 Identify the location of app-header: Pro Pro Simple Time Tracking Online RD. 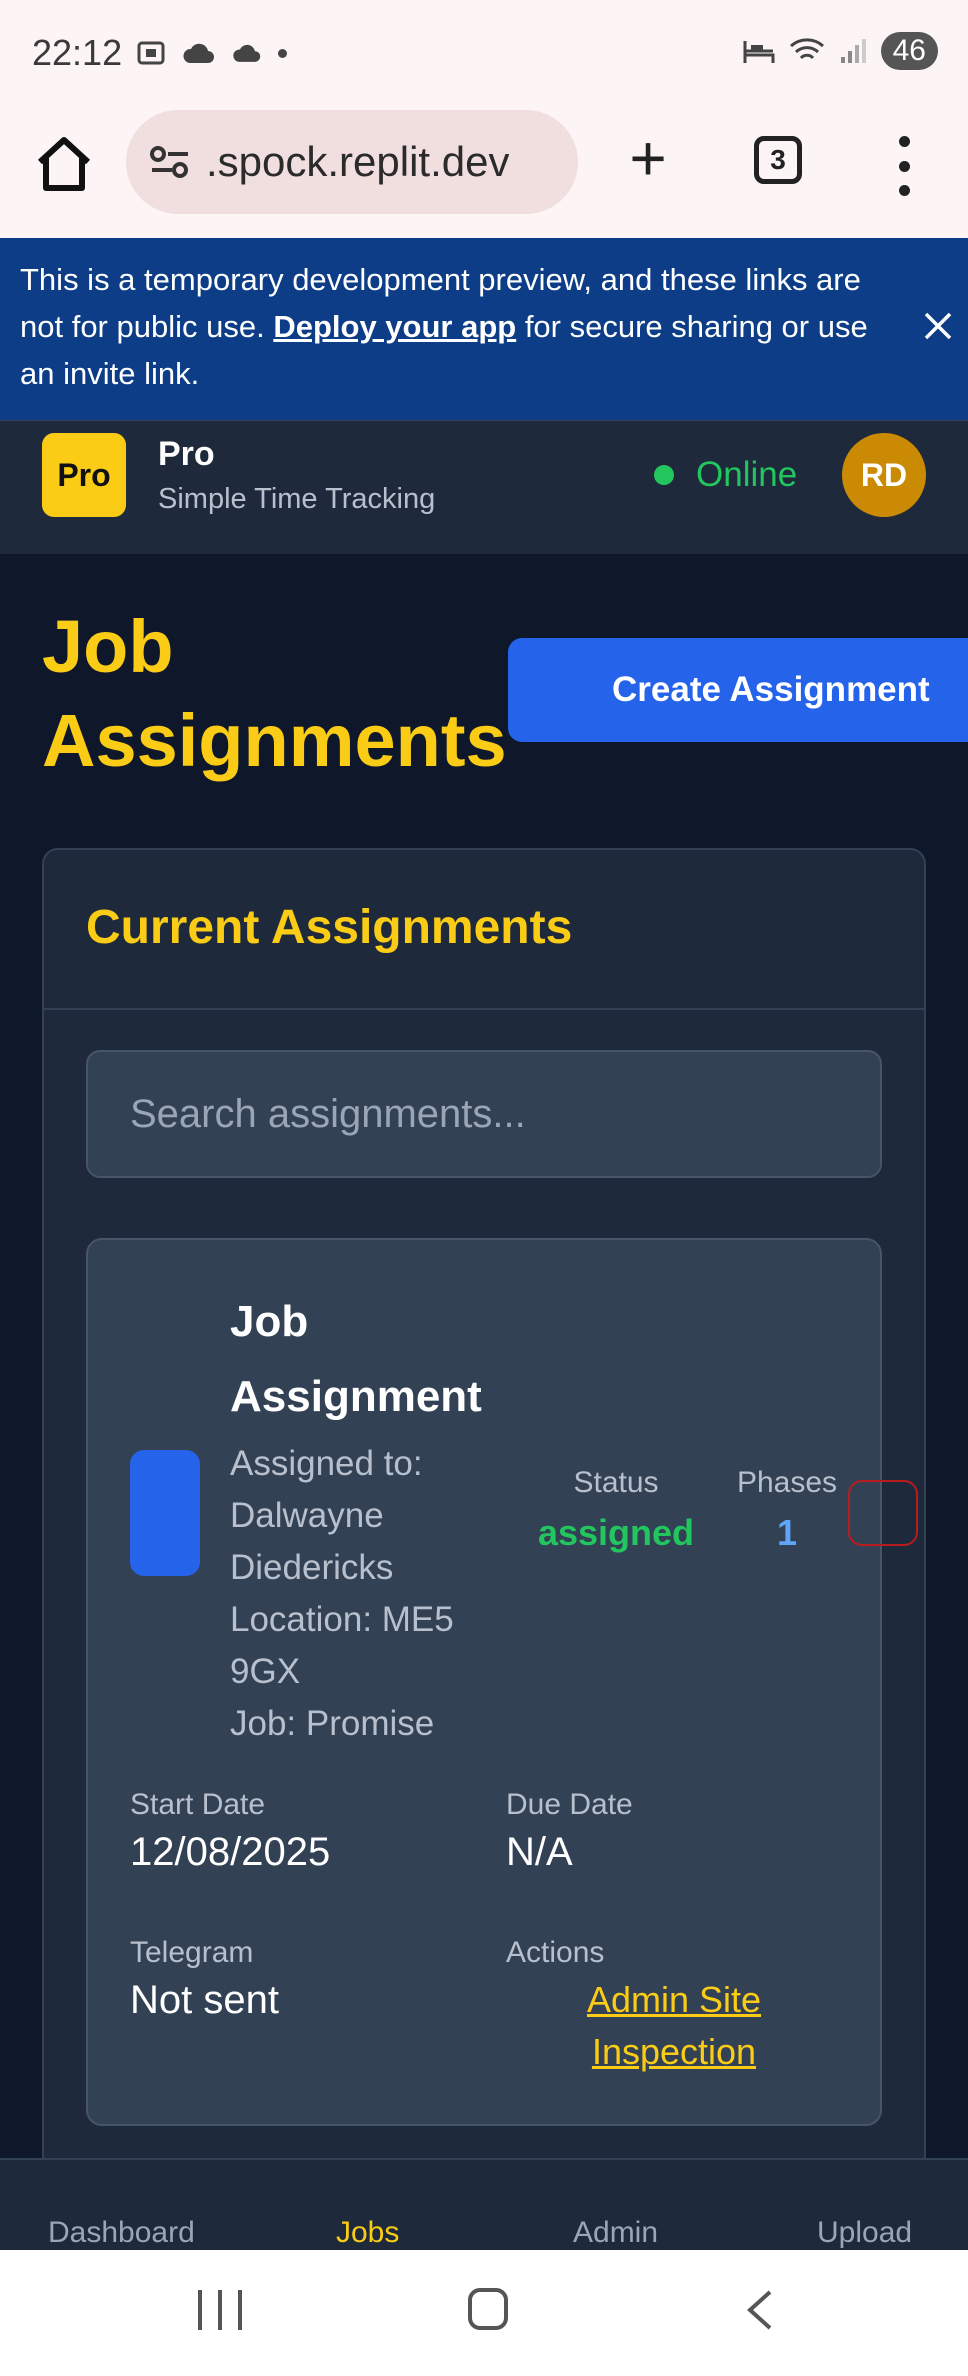
(484, 487).